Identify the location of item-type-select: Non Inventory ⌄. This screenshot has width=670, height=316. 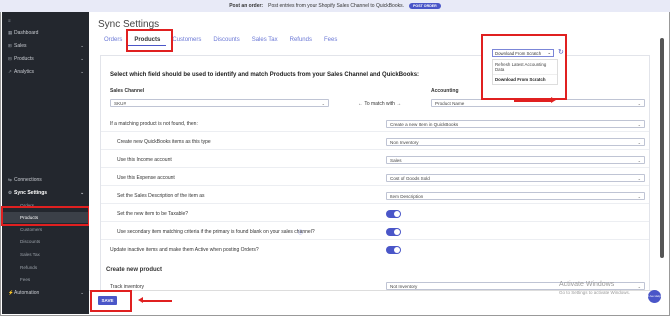
(515, 142).